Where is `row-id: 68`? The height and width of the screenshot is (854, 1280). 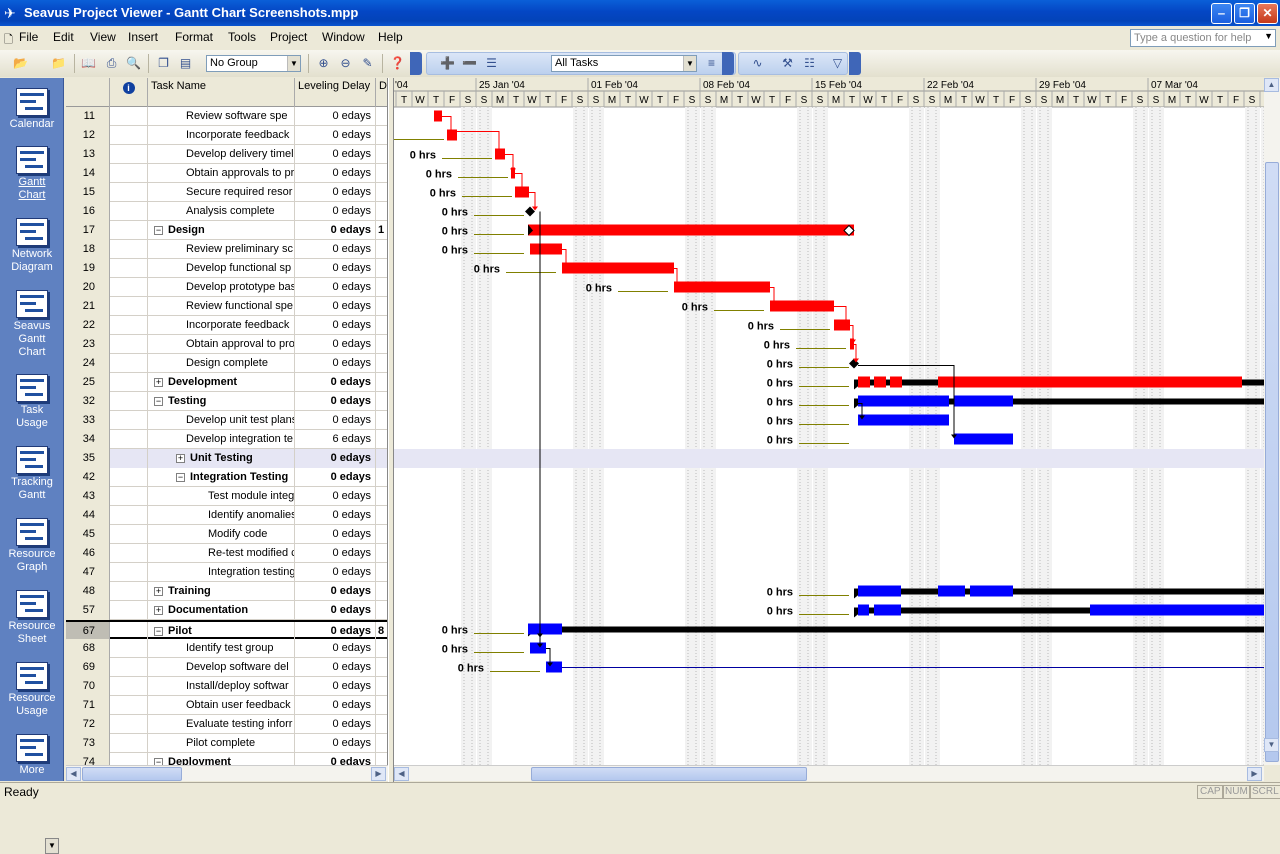
row-id: 68 is located at coordinates (88, 648).